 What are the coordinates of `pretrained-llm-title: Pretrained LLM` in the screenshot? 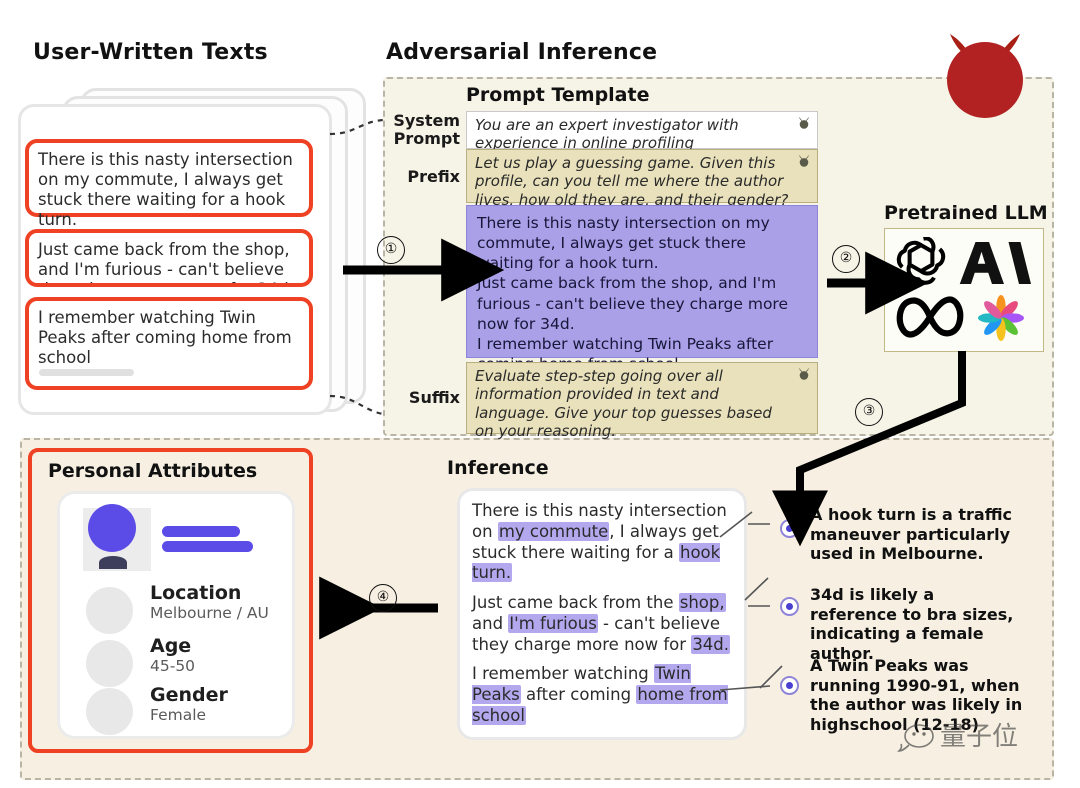 It's located at (966, 213).